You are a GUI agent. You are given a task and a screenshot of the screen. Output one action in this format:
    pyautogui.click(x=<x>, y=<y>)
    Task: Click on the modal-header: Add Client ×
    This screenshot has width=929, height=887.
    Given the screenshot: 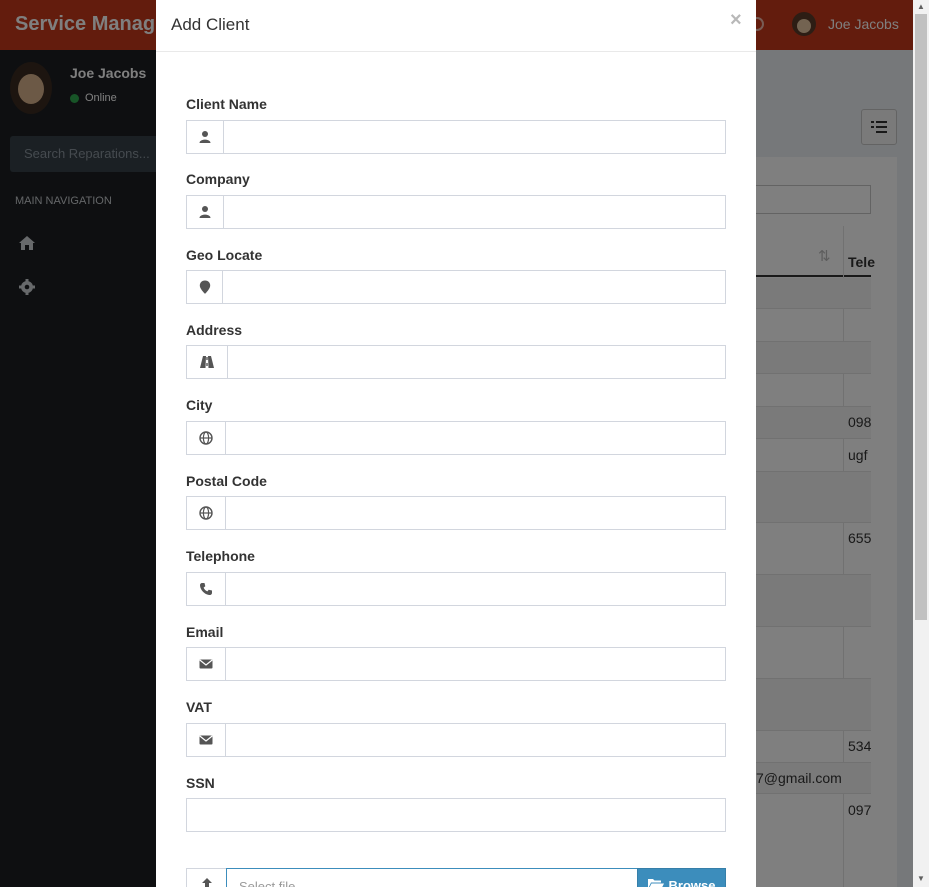 What is the action you would take?
    pyautogui.click(x=456, y=26)
    